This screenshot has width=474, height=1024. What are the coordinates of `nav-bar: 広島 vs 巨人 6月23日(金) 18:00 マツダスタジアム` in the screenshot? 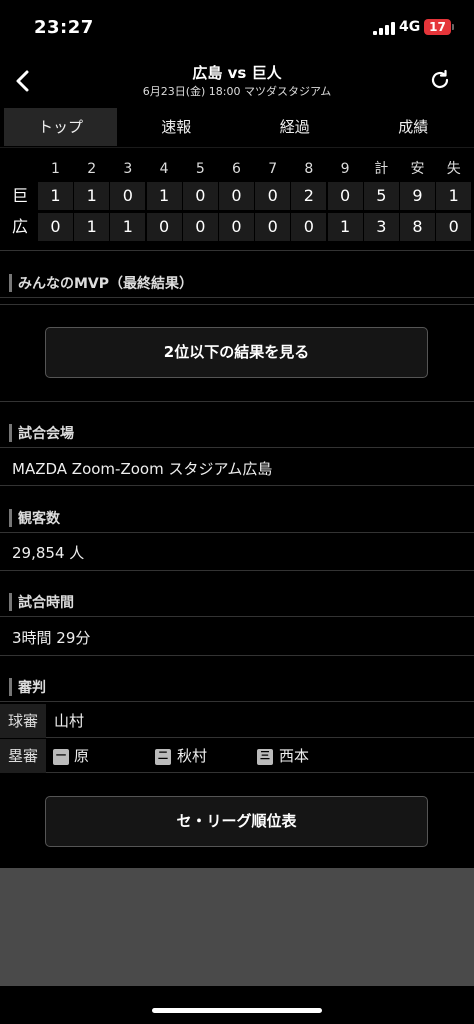 It's located at (237, 81).